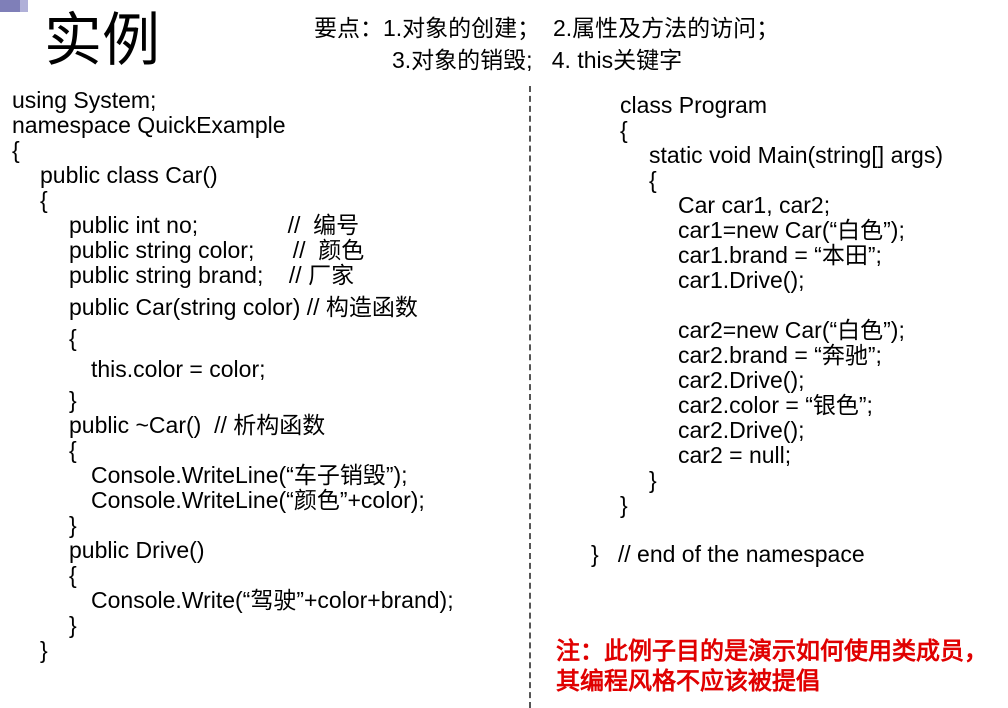  What do you see at coordinates (796, 155) in the screenshot?
I see `code-line: static void Main(string[] args)` at bounding box center [796, 155].